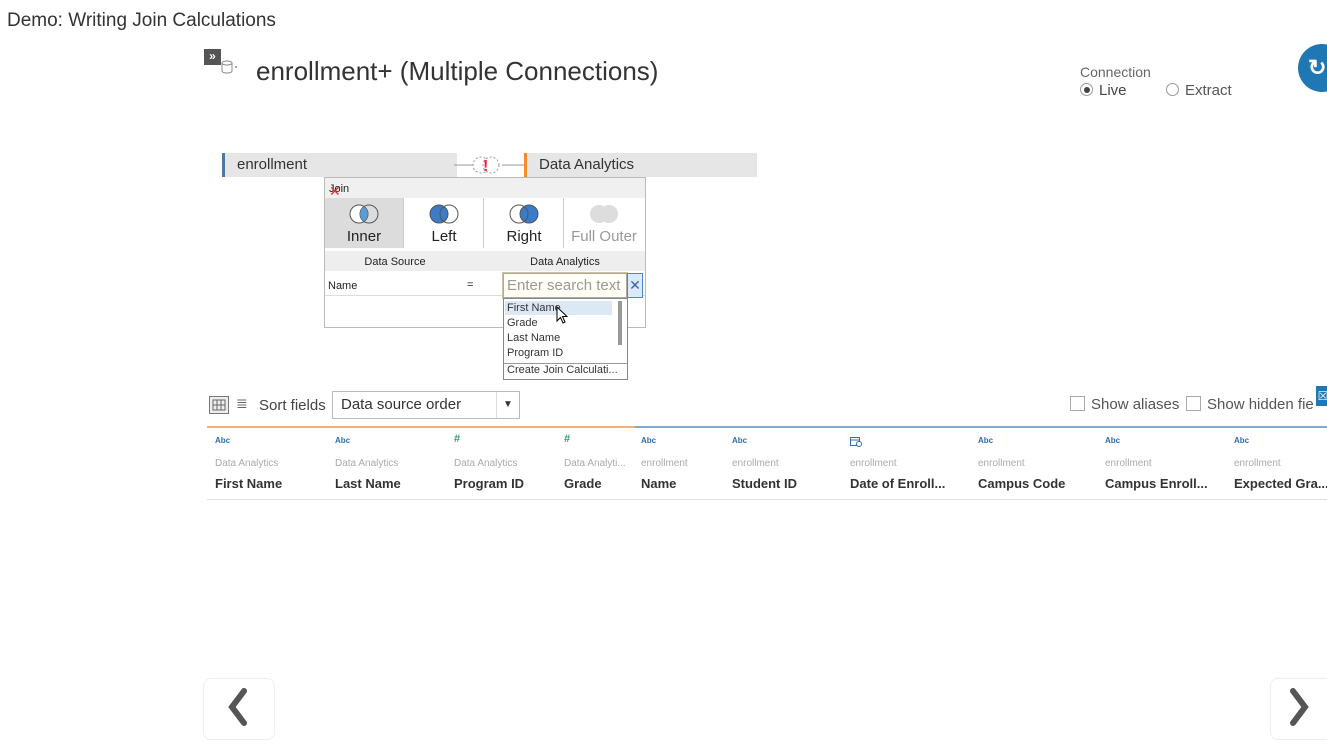  I want to click on grid-bottom-border, so click(767, 499).